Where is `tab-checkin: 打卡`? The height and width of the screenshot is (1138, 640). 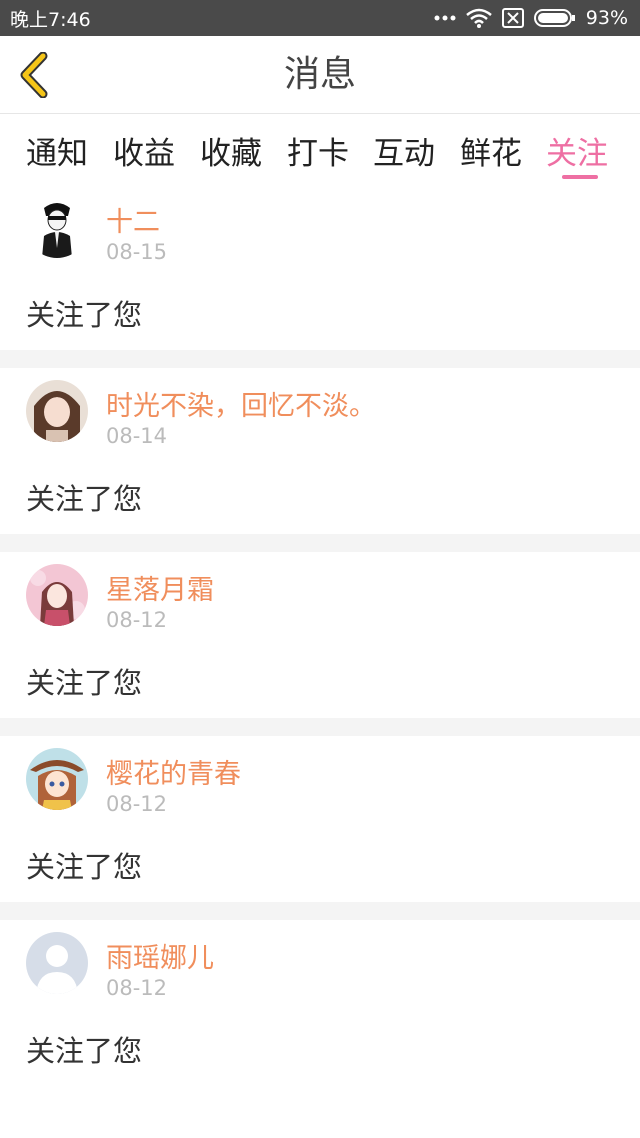 tab-checkin: 打卡 is located at coordinates (318, 150).